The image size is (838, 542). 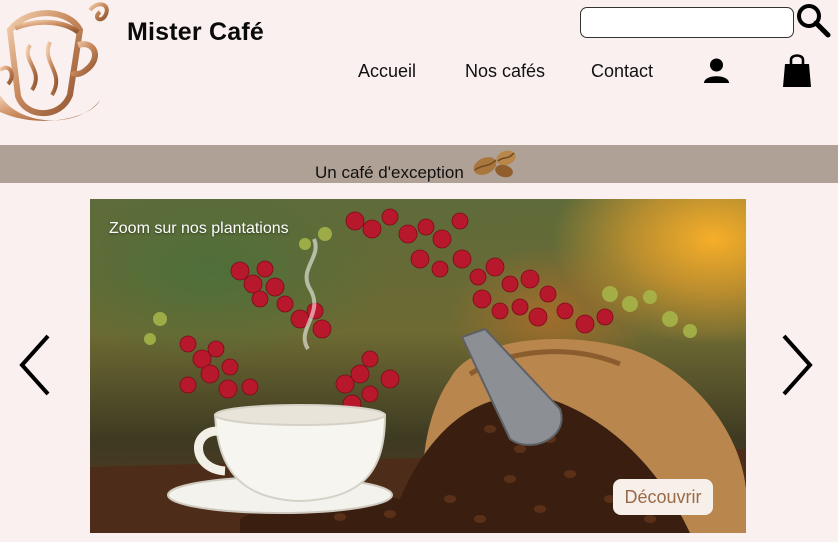 What do you see at coordinates (622, 71) in the screenshot?
I see `nav-link-contact: Contact` at bounding box center [622, 71].